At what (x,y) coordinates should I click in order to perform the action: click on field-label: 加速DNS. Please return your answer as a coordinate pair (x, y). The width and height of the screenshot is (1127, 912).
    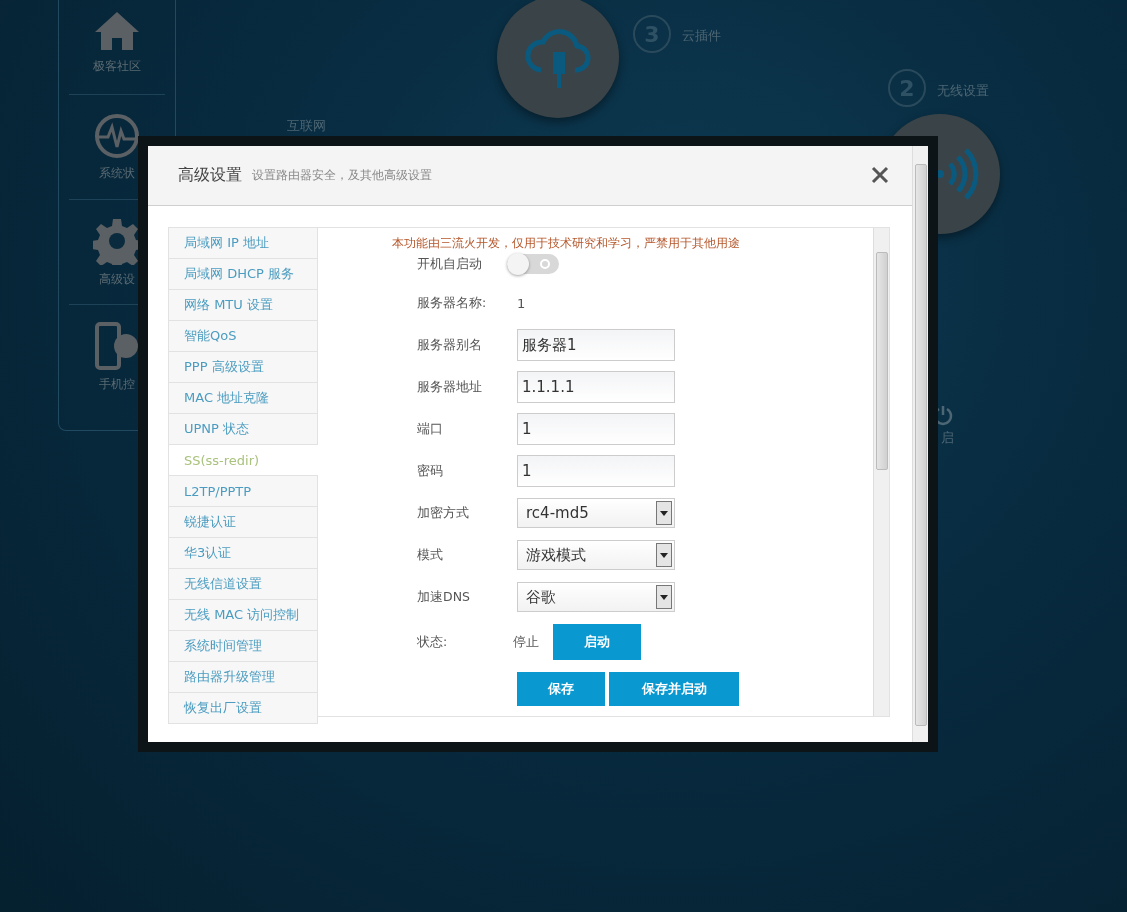
    Looking at the image, I should click on (444, 597).